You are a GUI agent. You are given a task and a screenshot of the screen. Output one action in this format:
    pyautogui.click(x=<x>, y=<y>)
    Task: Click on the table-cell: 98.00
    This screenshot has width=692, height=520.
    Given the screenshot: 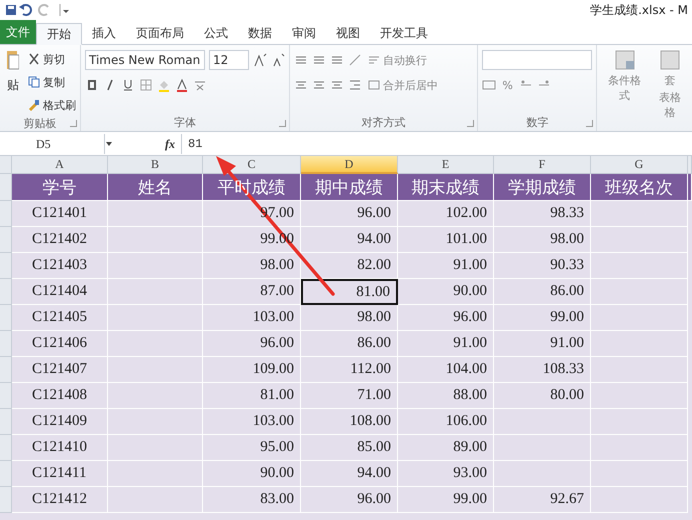 What is the action you would take?
    pyautogui.click(x=349, y=318)
    